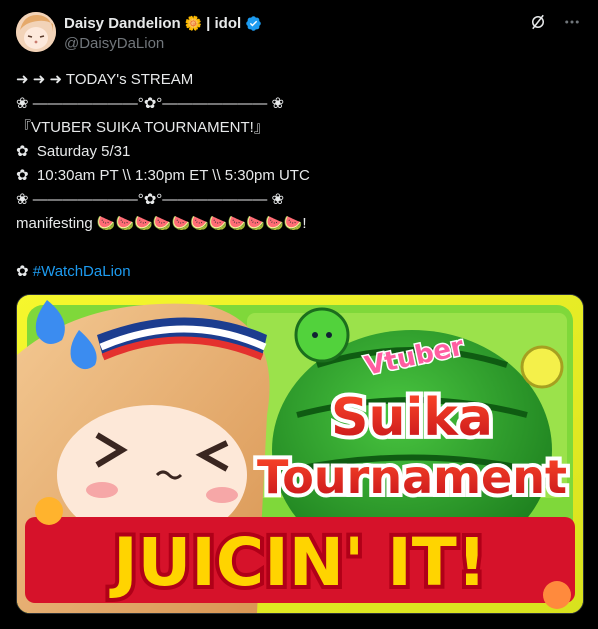 The image size is (598, 629). I want to click on post-actions, so click(555, 22).